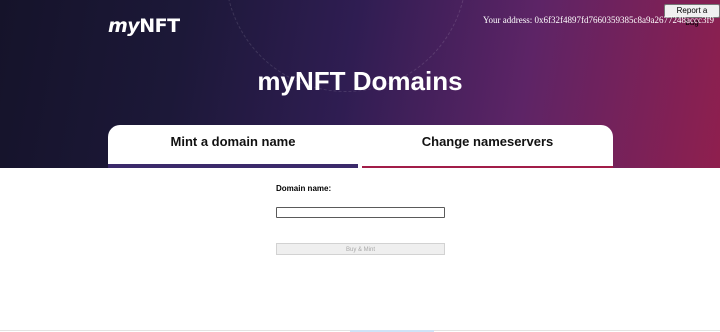 The image size is (720, 332). I want to click on tab-mint-domain: Mint a domain name, so click(233, 146).